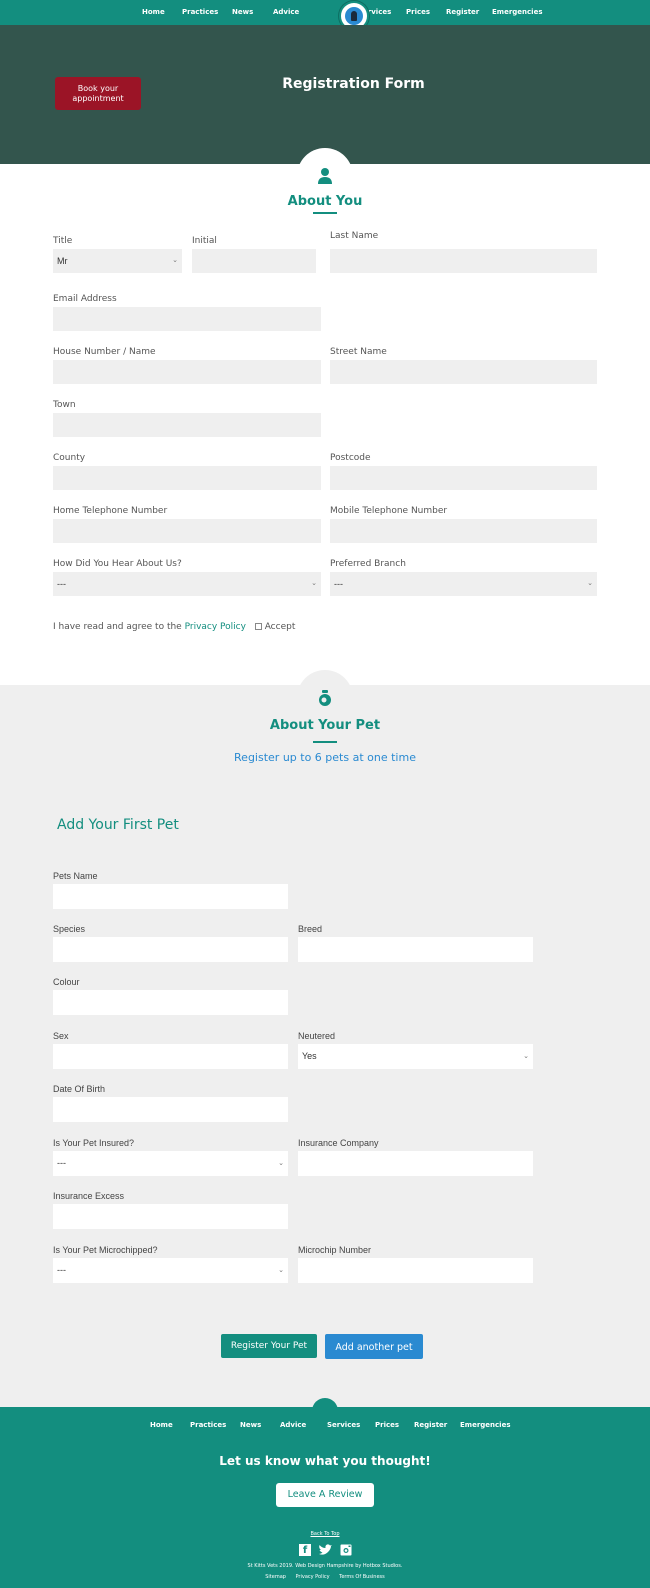  Describe the element at coordinates (463, 261) in the screenshot. I see `last-name-input` at that location.